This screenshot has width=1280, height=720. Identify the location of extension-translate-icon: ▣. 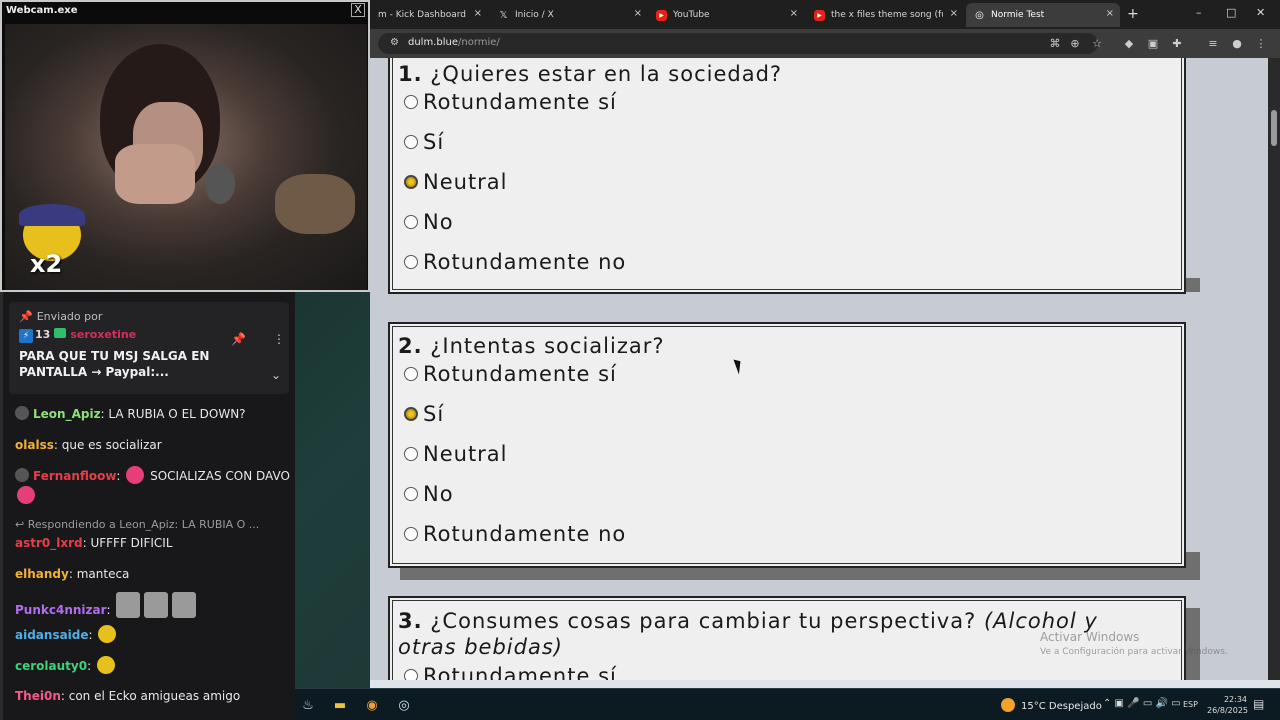
(1153, 43).